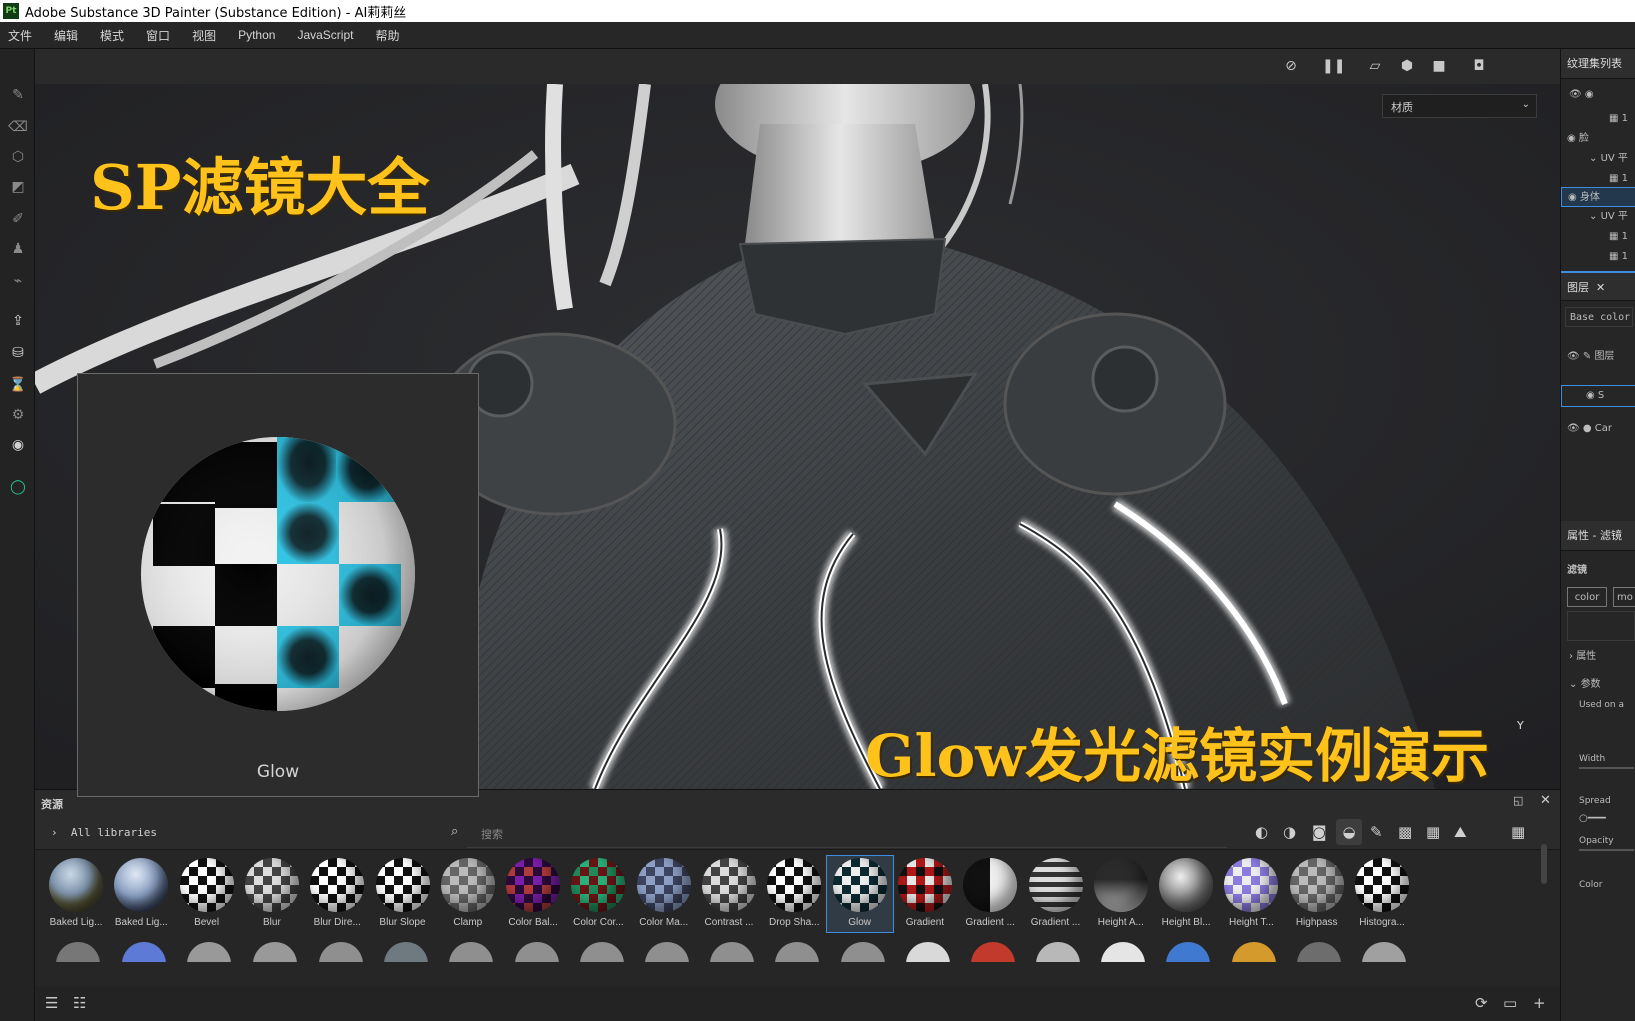  What do you see at coordinates (1601, 626) in the screenshot?
I see `filter-slot` at bounding box center [1601, 626].